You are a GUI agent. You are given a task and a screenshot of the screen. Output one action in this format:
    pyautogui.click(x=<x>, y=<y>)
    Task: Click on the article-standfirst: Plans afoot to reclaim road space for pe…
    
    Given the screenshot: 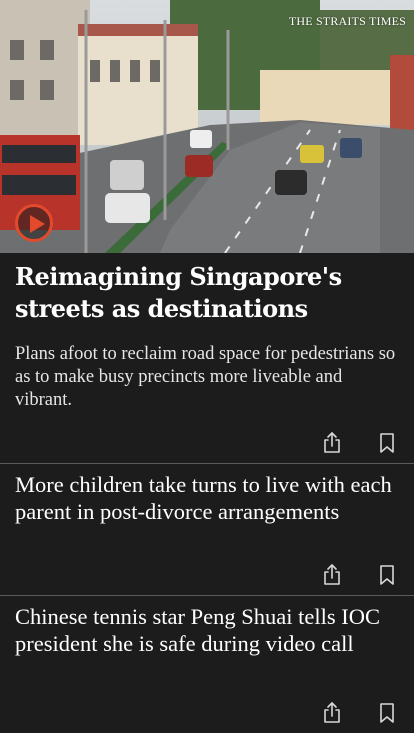 What is the action you would take?
    pyautogui.click(x=205, y=377)
    